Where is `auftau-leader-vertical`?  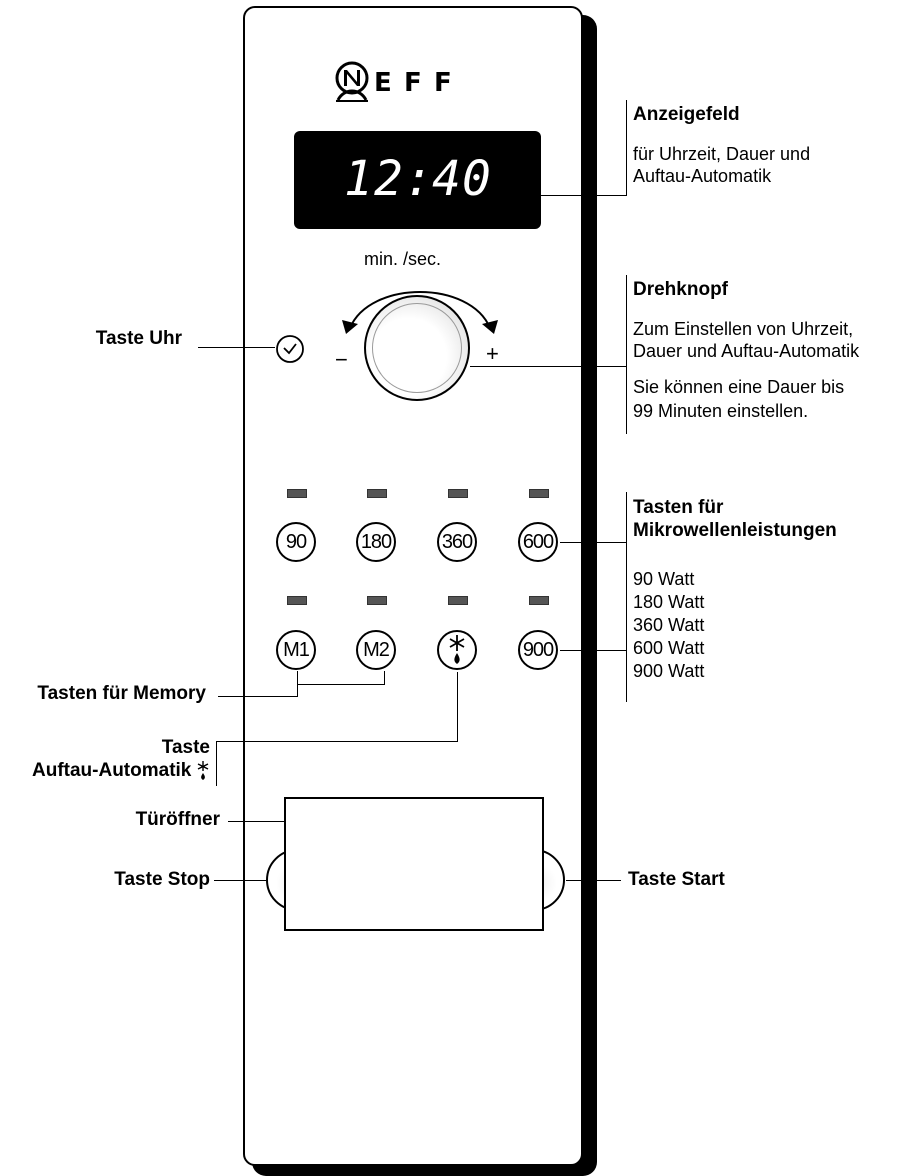
auftau-leader-vertical is located at coordinates (457, 707).